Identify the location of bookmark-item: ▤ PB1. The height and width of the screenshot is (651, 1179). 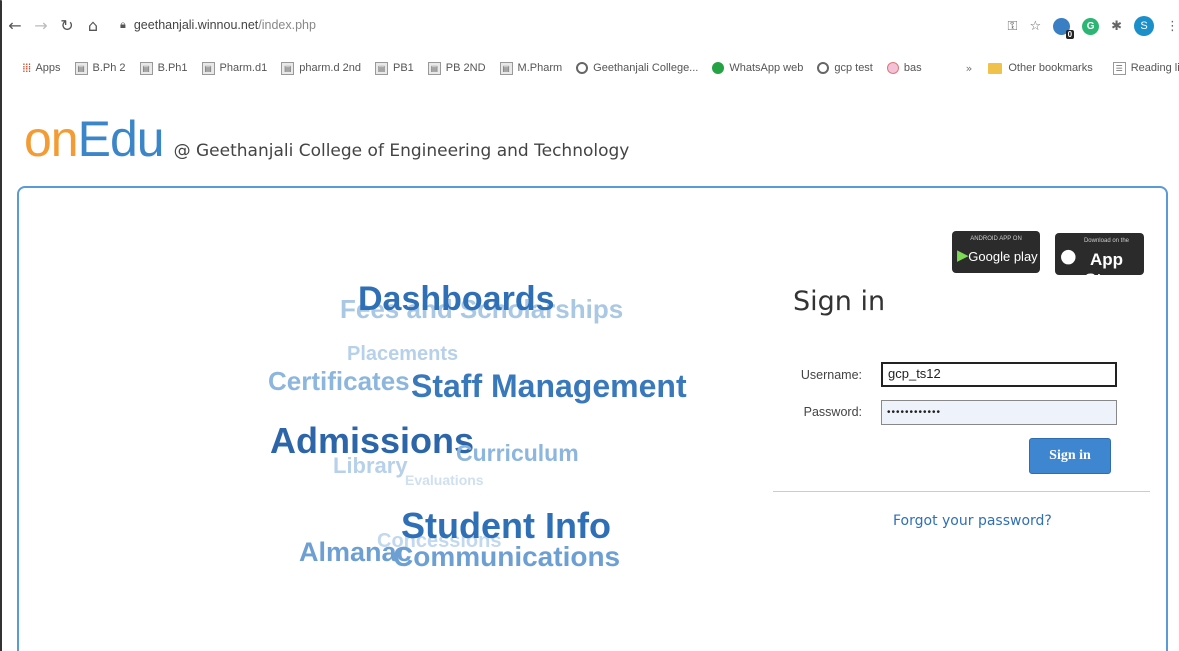
(394, 68).